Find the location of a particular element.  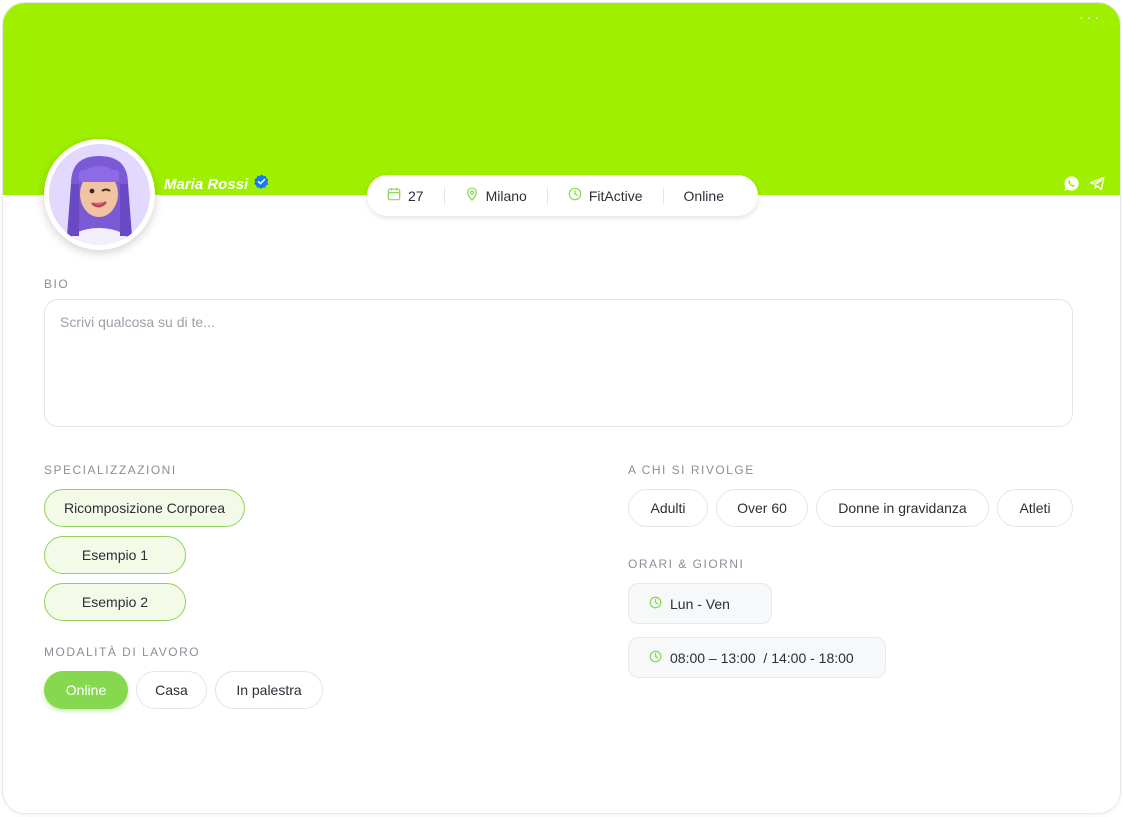

whatsapp-icon is located at coordinates (1071, 186).